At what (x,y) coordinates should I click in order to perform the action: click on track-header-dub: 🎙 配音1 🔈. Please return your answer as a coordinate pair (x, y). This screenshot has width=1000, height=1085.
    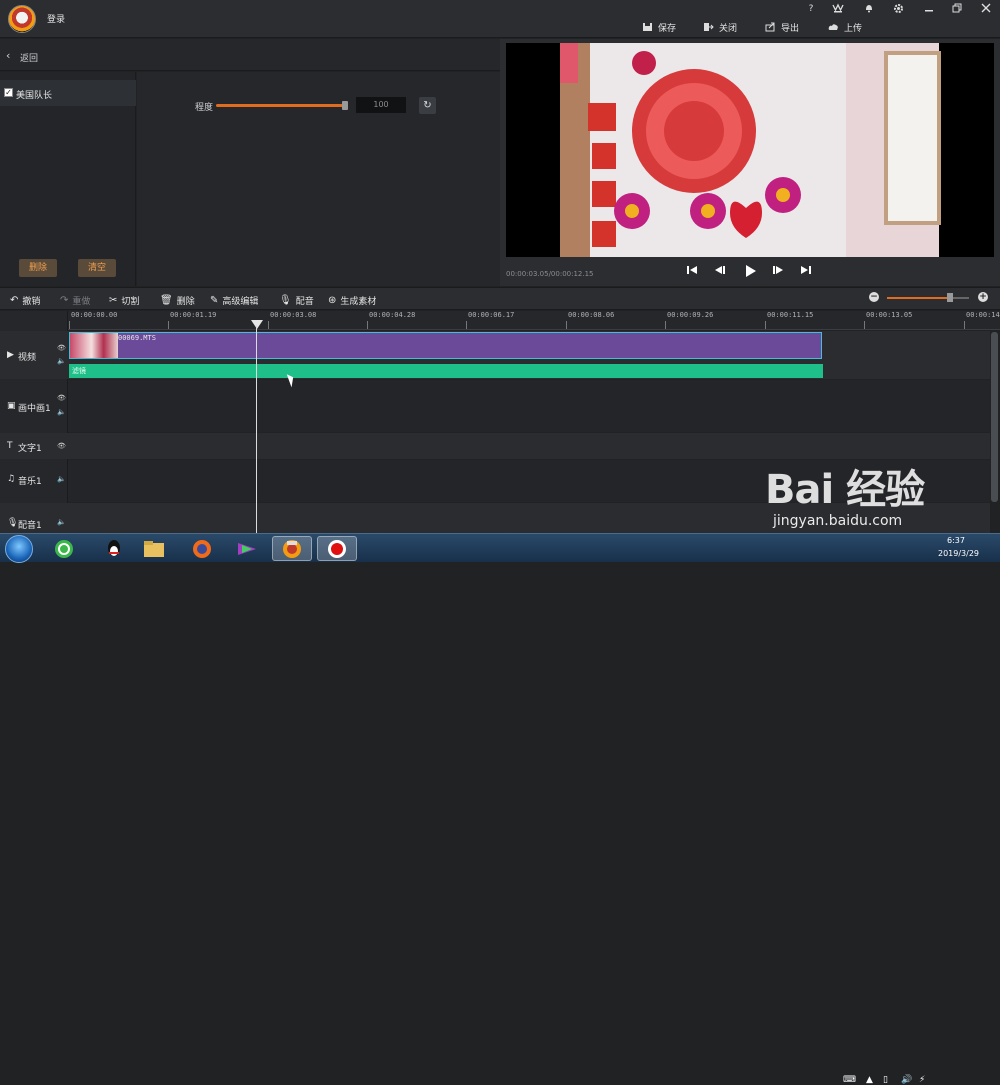
    Looking at the image, I should click on (34, 518).